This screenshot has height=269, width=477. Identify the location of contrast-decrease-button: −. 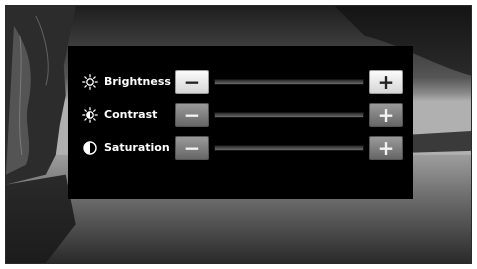
(192, 115).